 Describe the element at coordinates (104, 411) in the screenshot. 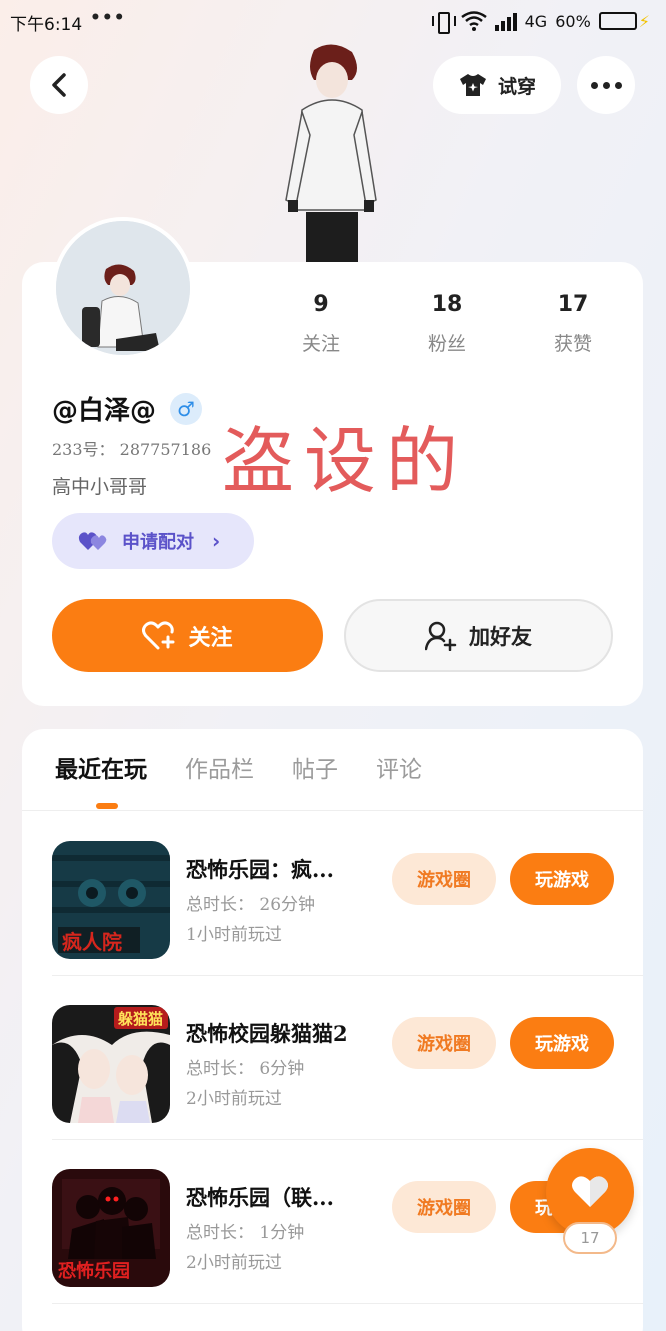

I see `nickname: @白泽@` at that location.